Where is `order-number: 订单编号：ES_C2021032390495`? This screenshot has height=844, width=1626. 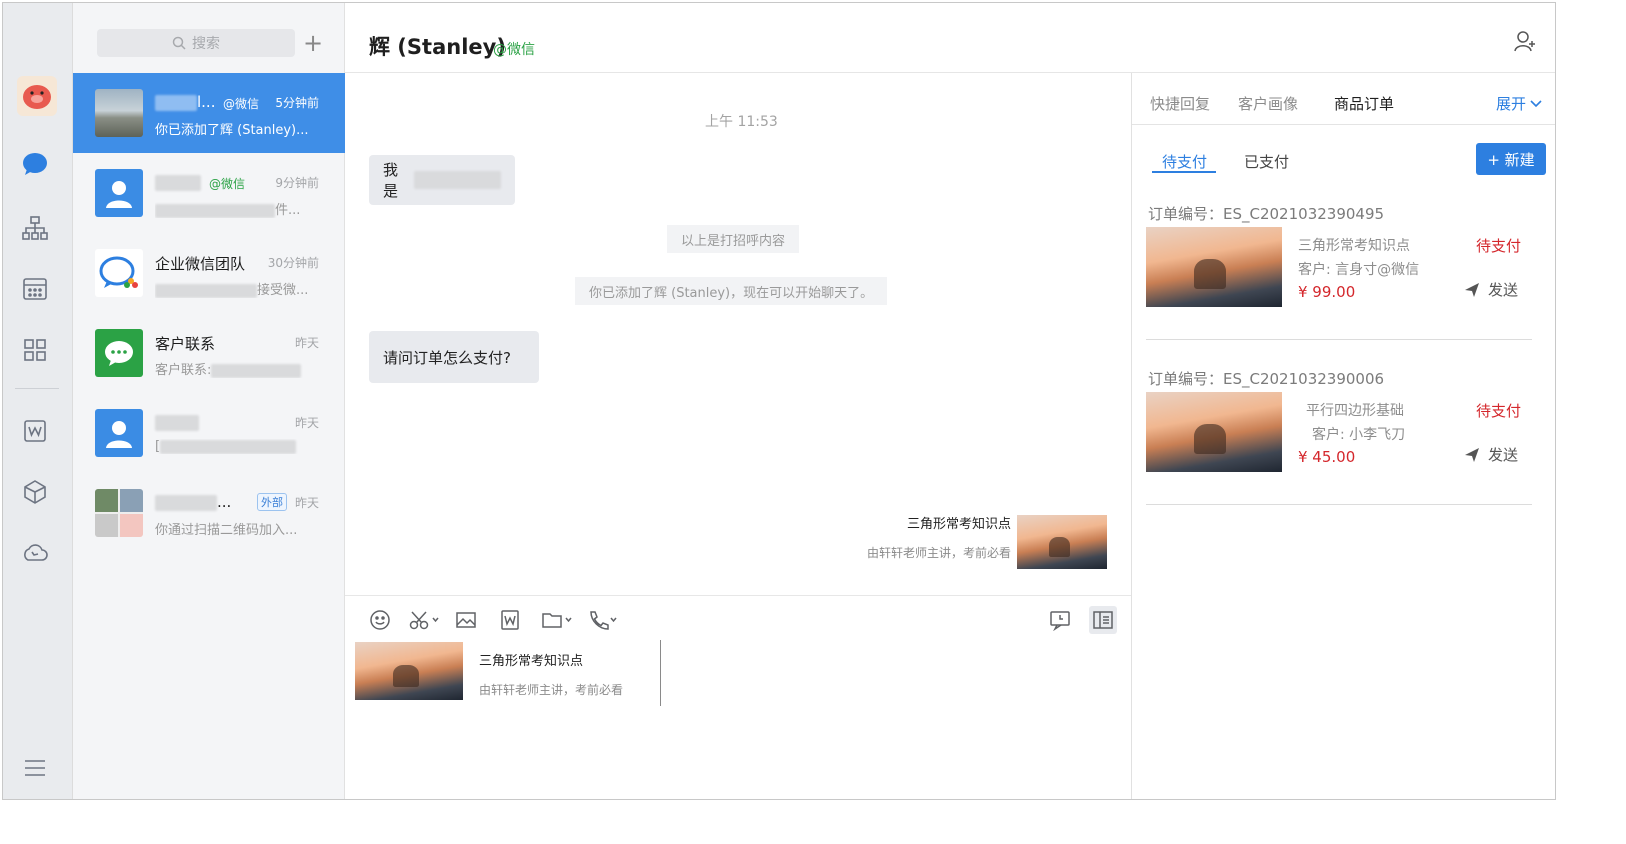 order-number: 订单编号：ES_C2021032390495 is located at coordinates (1266, 214).